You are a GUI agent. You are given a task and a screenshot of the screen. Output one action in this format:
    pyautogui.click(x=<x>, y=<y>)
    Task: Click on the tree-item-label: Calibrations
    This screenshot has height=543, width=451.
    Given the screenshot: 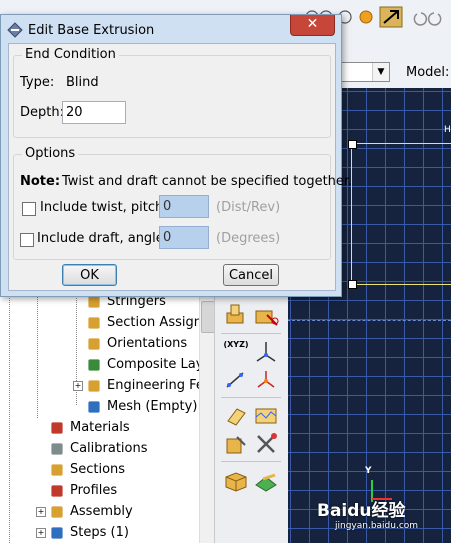 What is the action you would take?
    pyautogui.click(x=109, y=448)
    